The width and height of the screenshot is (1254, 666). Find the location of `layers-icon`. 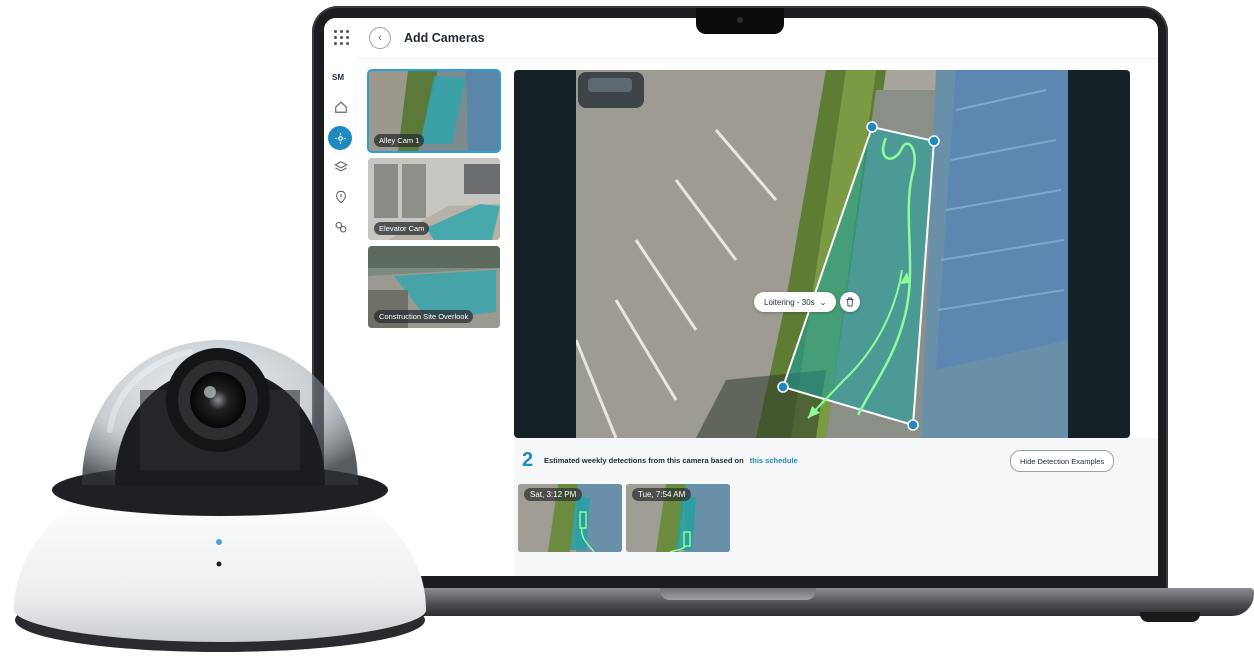

layers-icon is located at coordinates (341, 167).